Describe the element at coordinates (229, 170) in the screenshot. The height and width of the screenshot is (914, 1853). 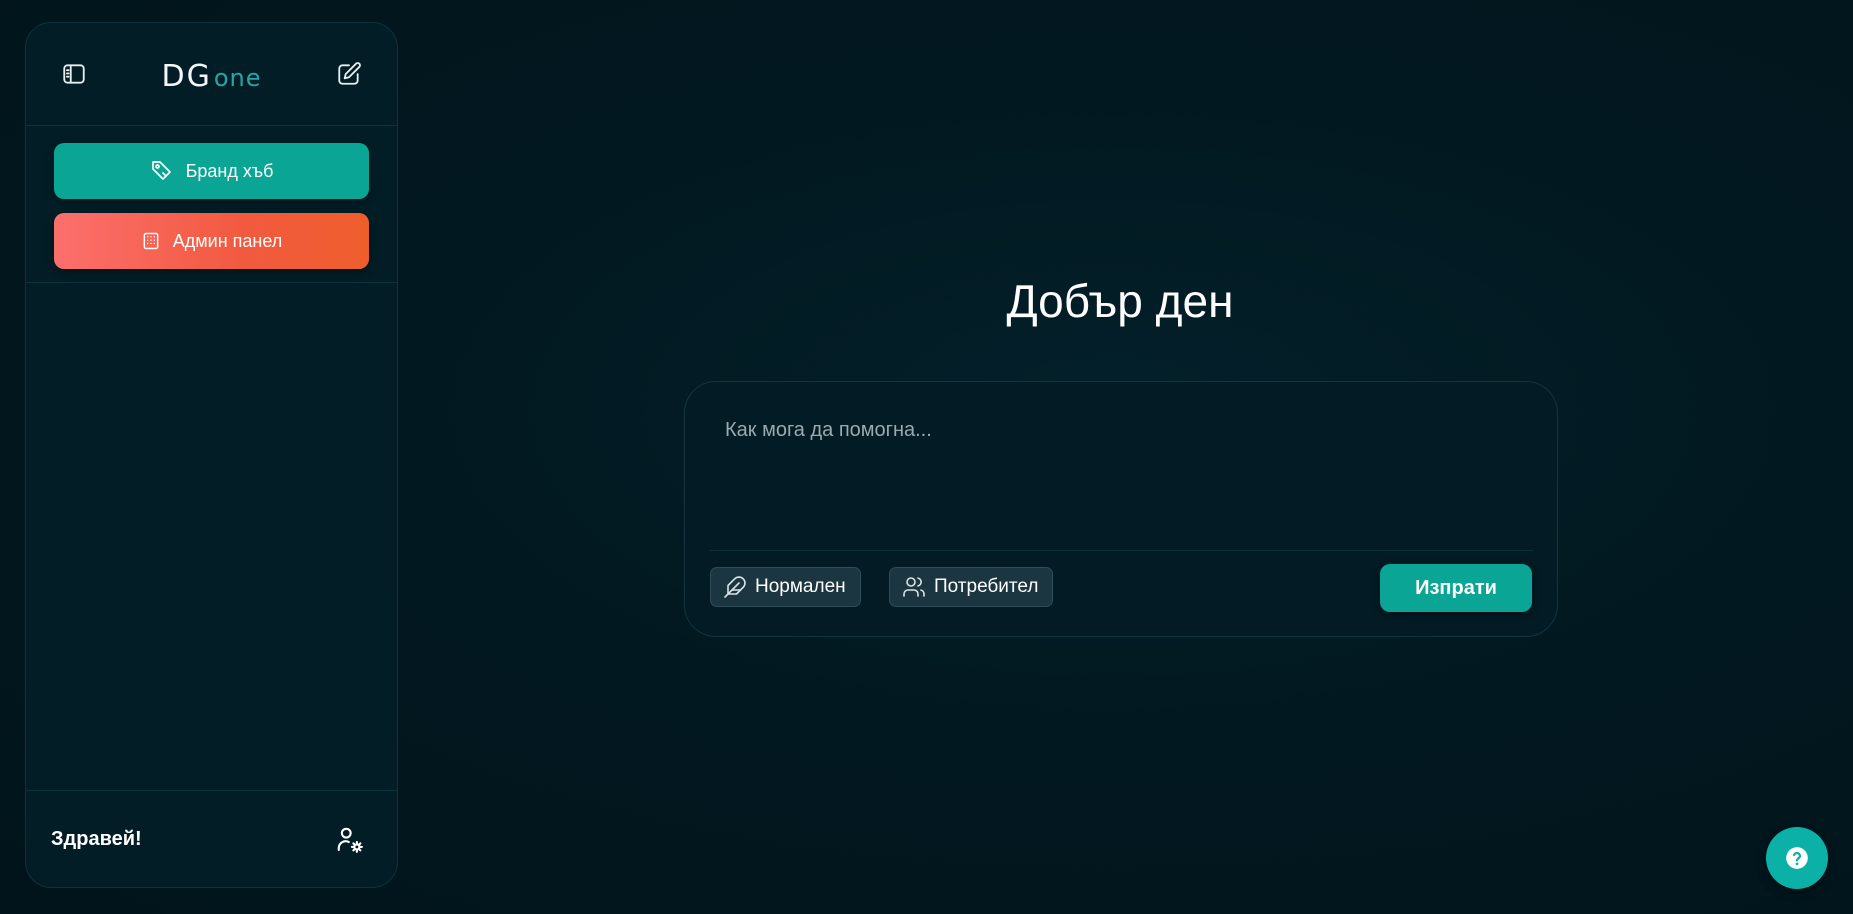
I see `brand-hub-label: Бранд хъб` at that location.